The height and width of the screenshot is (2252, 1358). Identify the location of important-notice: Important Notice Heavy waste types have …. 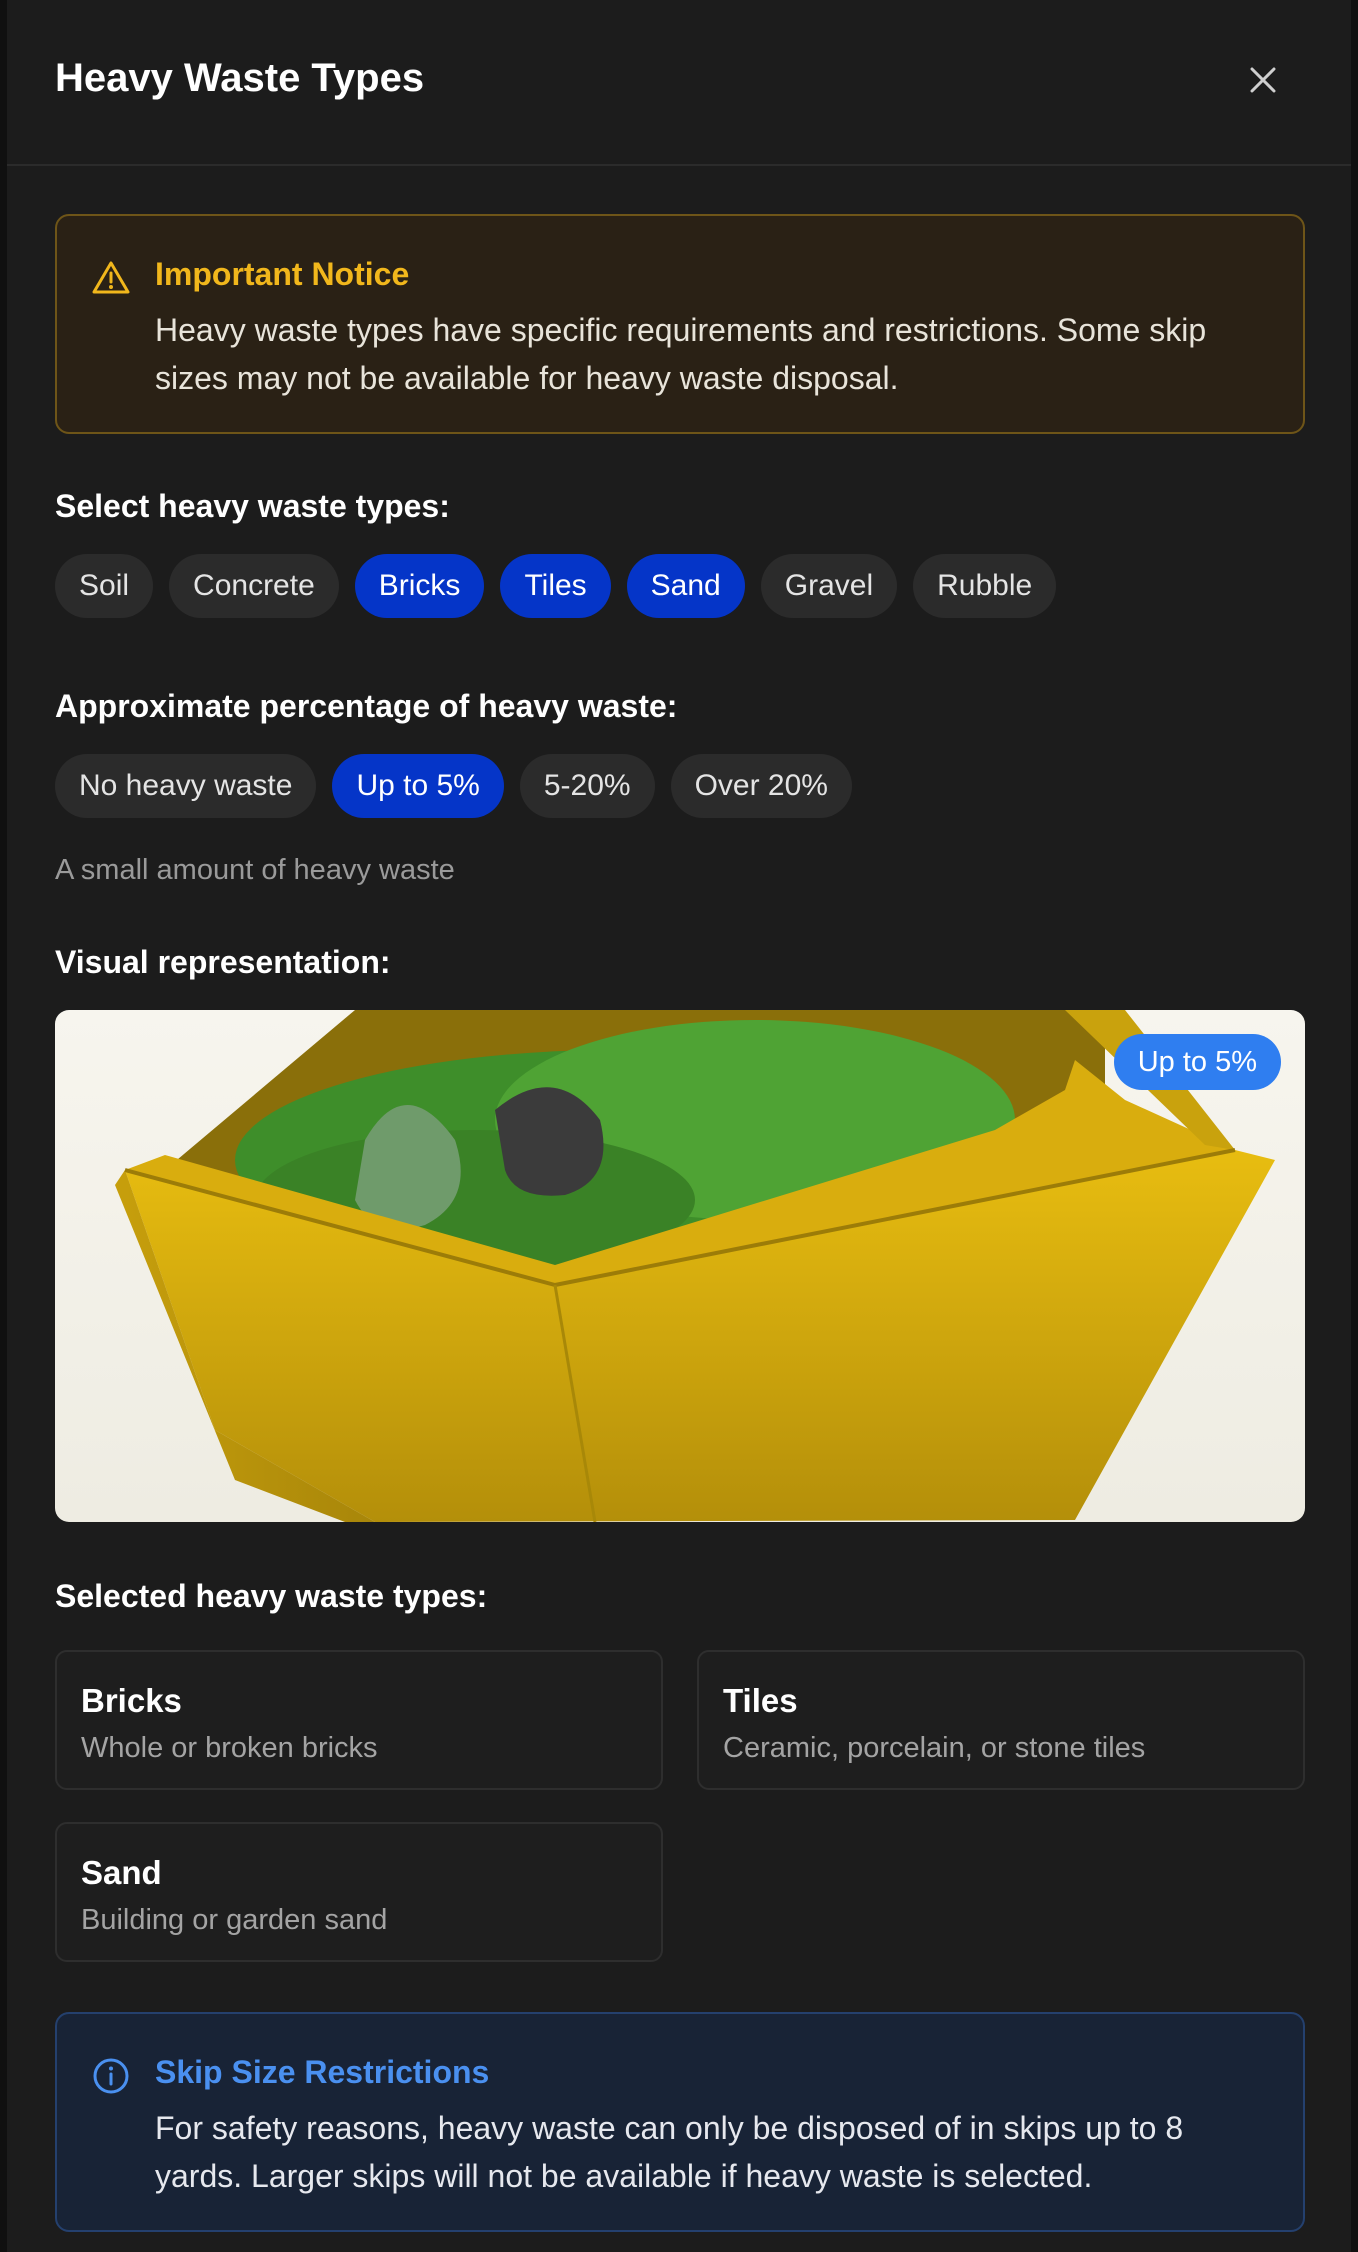
(680, 324).